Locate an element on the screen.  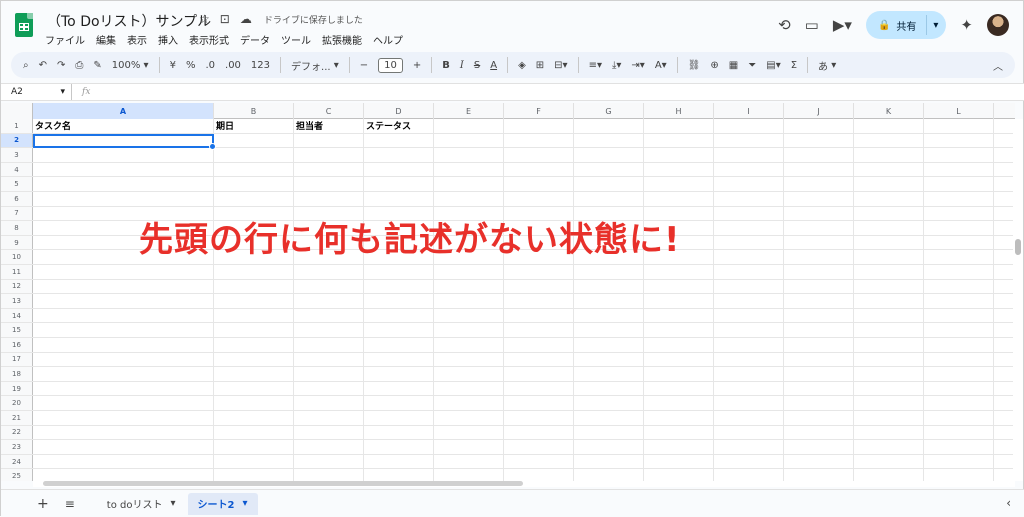
cell: ステータス is located at coordinates (399, 126).